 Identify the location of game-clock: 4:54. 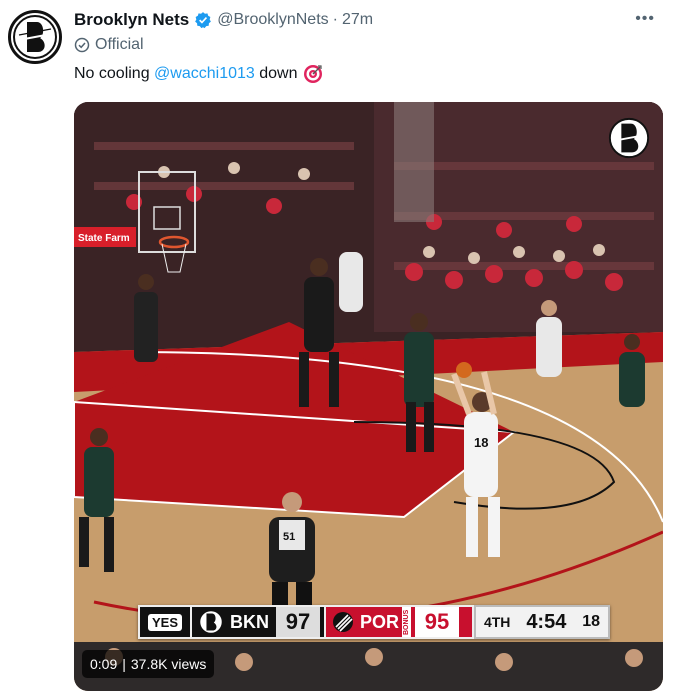
(546, 621).